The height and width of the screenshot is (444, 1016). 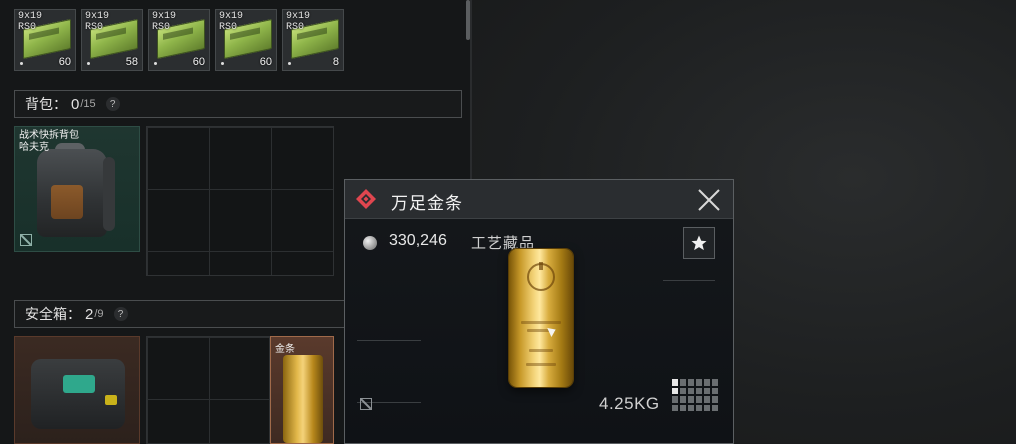 I want to click on item-price: 330,246, so click(x=418, y=240).